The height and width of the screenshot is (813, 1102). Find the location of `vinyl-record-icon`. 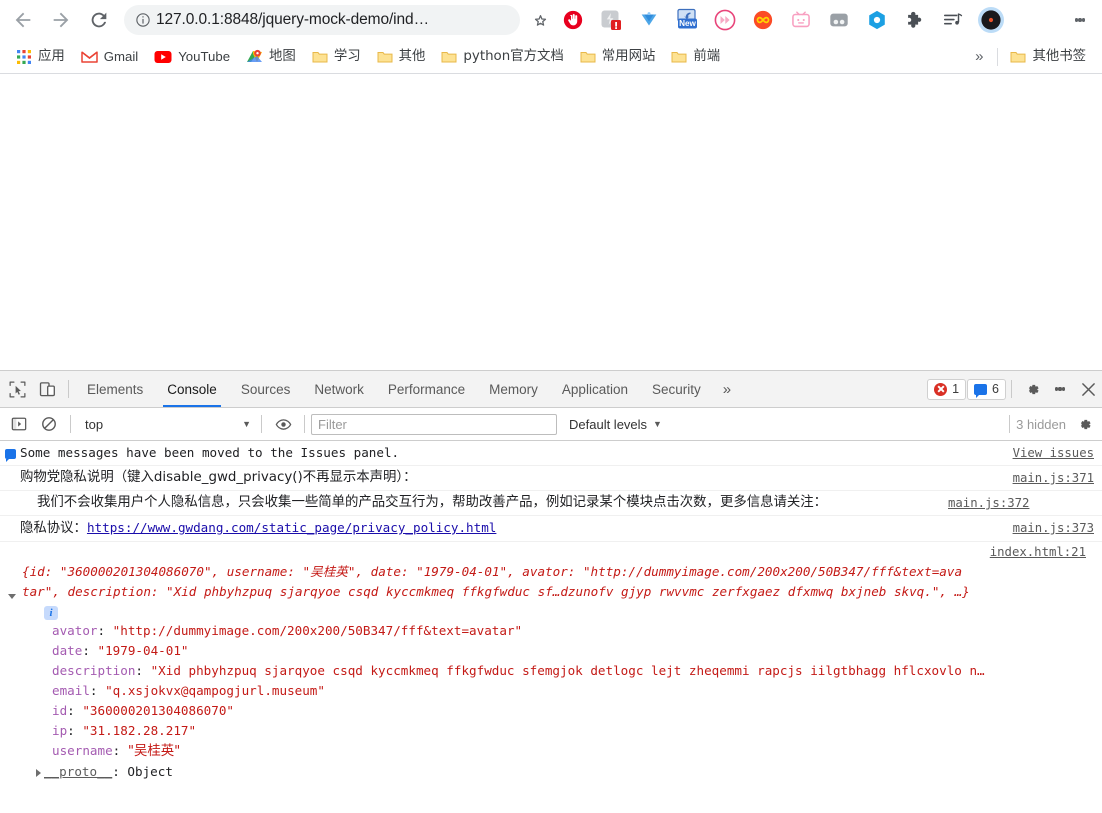

vinyl-record-icon is located at coordinates (991, 20).